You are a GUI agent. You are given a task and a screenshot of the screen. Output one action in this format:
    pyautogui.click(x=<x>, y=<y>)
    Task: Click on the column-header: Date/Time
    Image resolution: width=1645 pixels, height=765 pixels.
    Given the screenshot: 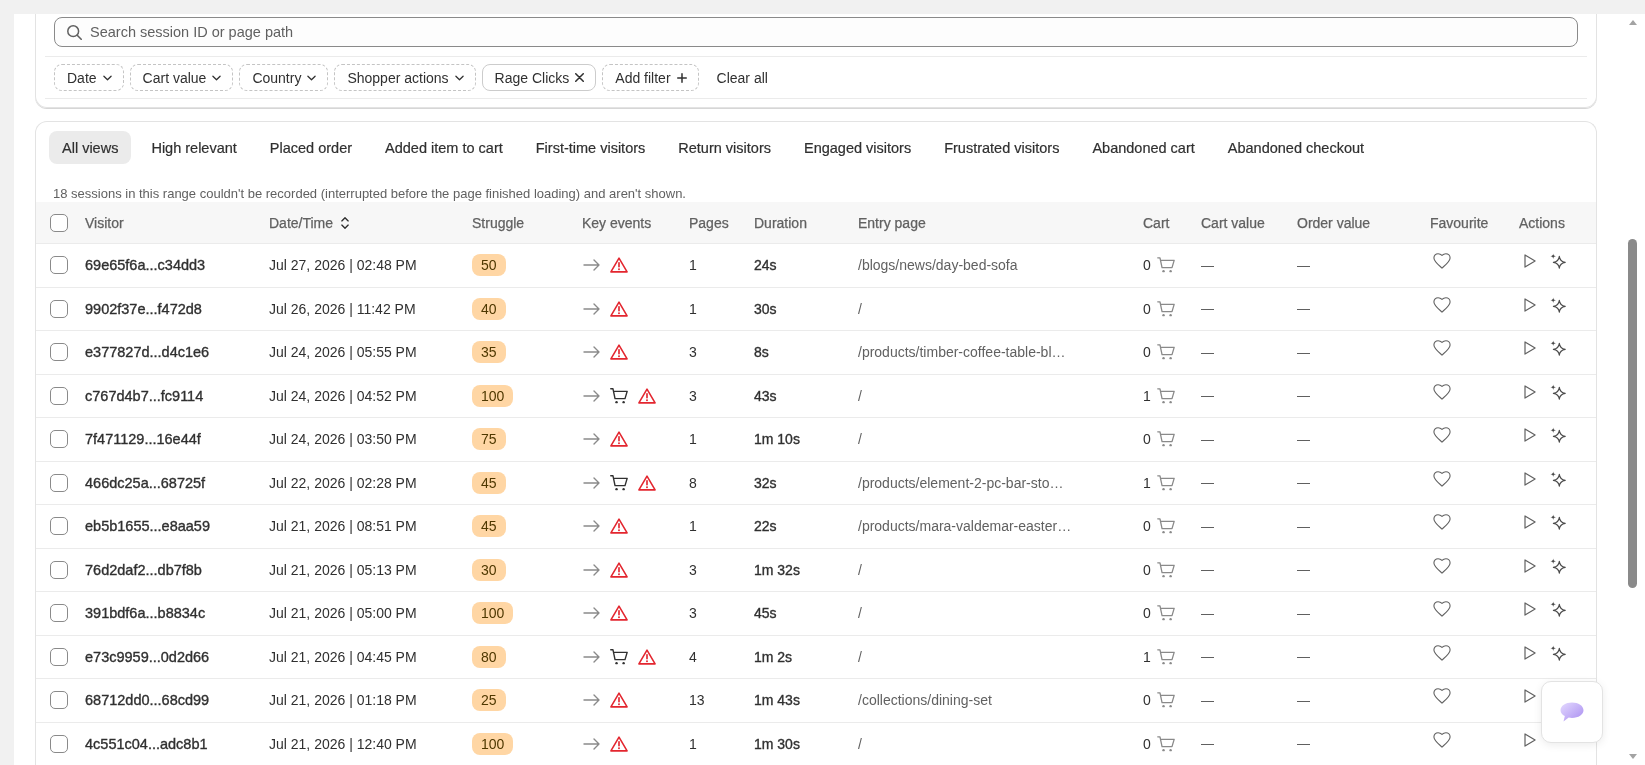 What is the action you would take?
    pyautogui.click(x=309, y=222)
    